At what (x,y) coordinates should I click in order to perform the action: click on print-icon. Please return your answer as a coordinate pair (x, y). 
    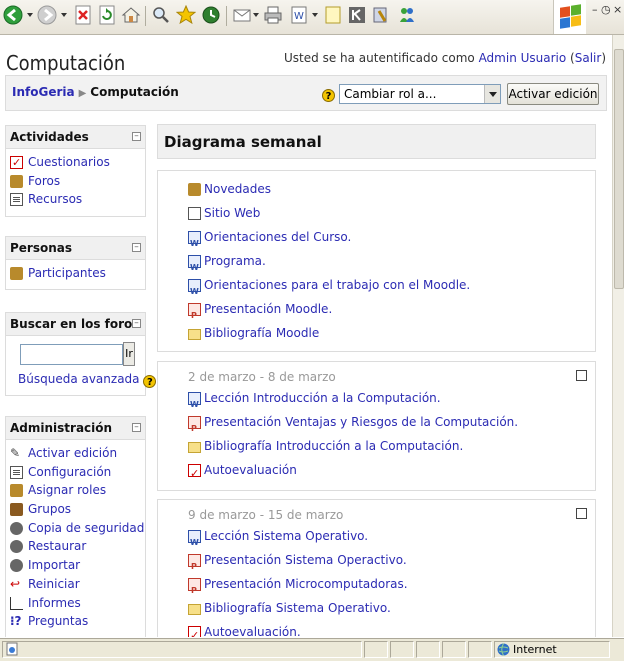
    Looking at the image, I should click on (273, 16).